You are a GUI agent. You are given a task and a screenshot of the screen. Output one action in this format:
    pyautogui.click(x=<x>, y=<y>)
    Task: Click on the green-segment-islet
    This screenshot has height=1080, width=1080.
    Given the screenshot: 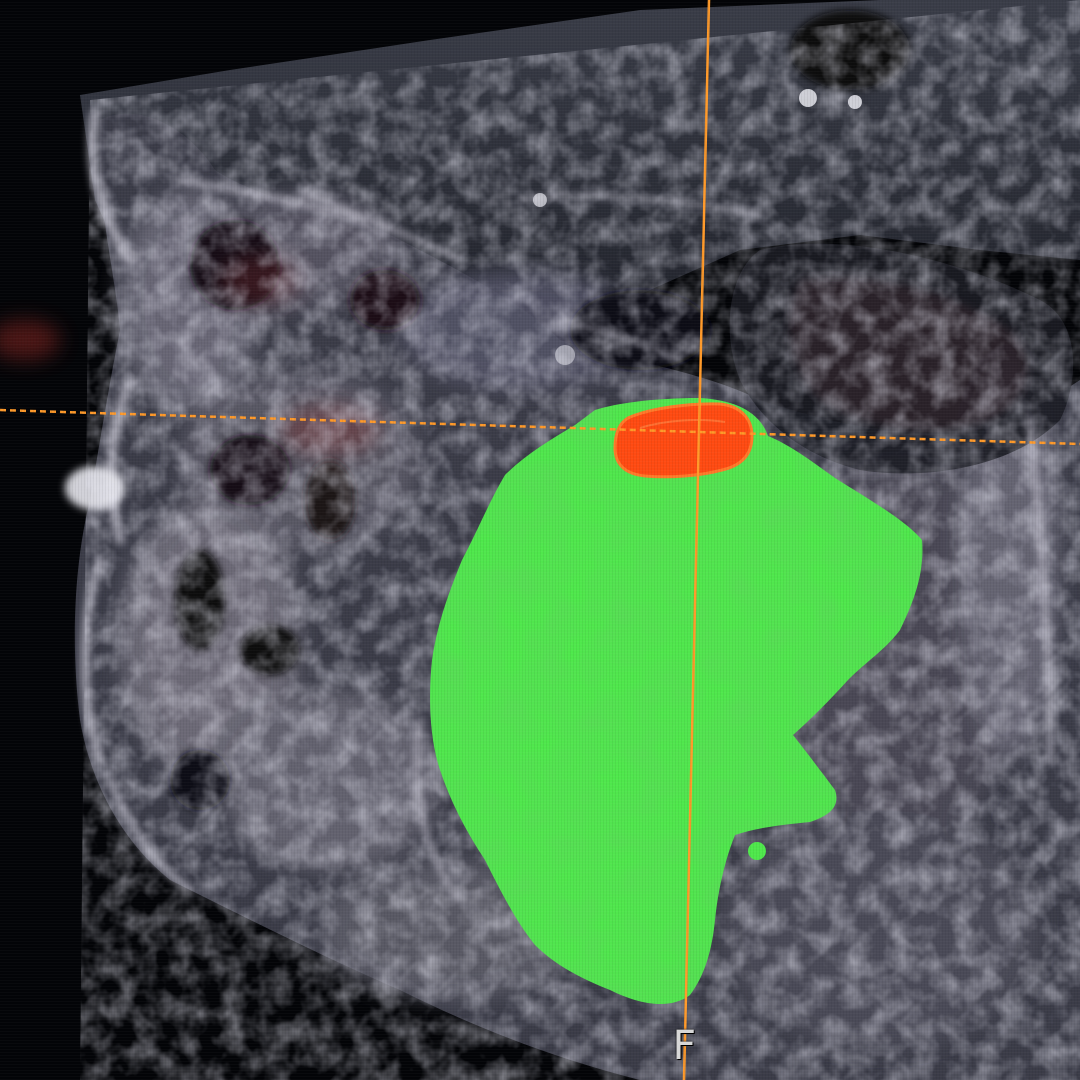 What is the action you would take?
    pyautogui.click(x=757, y=851)
    